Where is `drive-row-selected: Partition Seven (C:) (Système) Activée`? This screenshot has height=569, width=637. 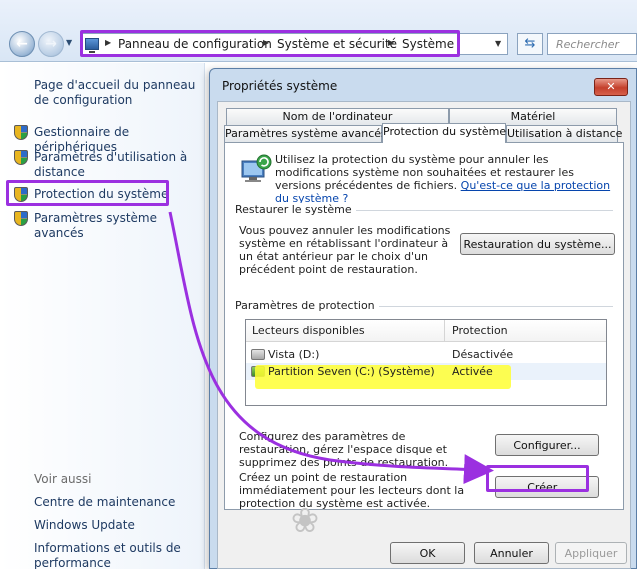 drive-row-selected: Partition Seven (C:) (Système) Activée is located at coordinates (426, 371).